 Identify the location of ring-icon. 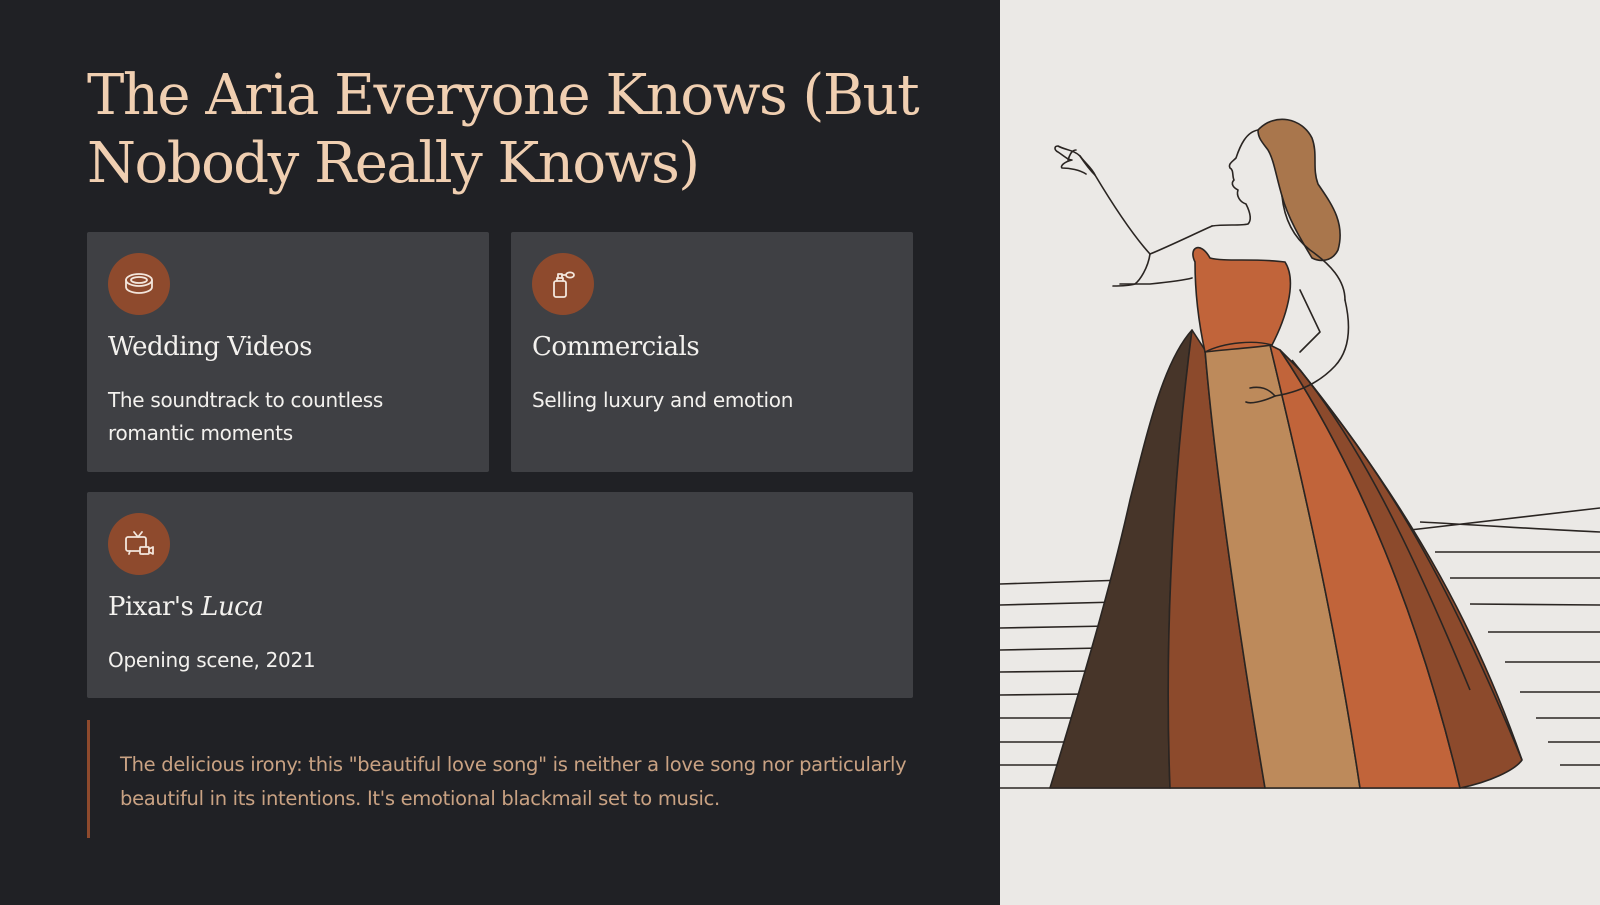
(139, 284).